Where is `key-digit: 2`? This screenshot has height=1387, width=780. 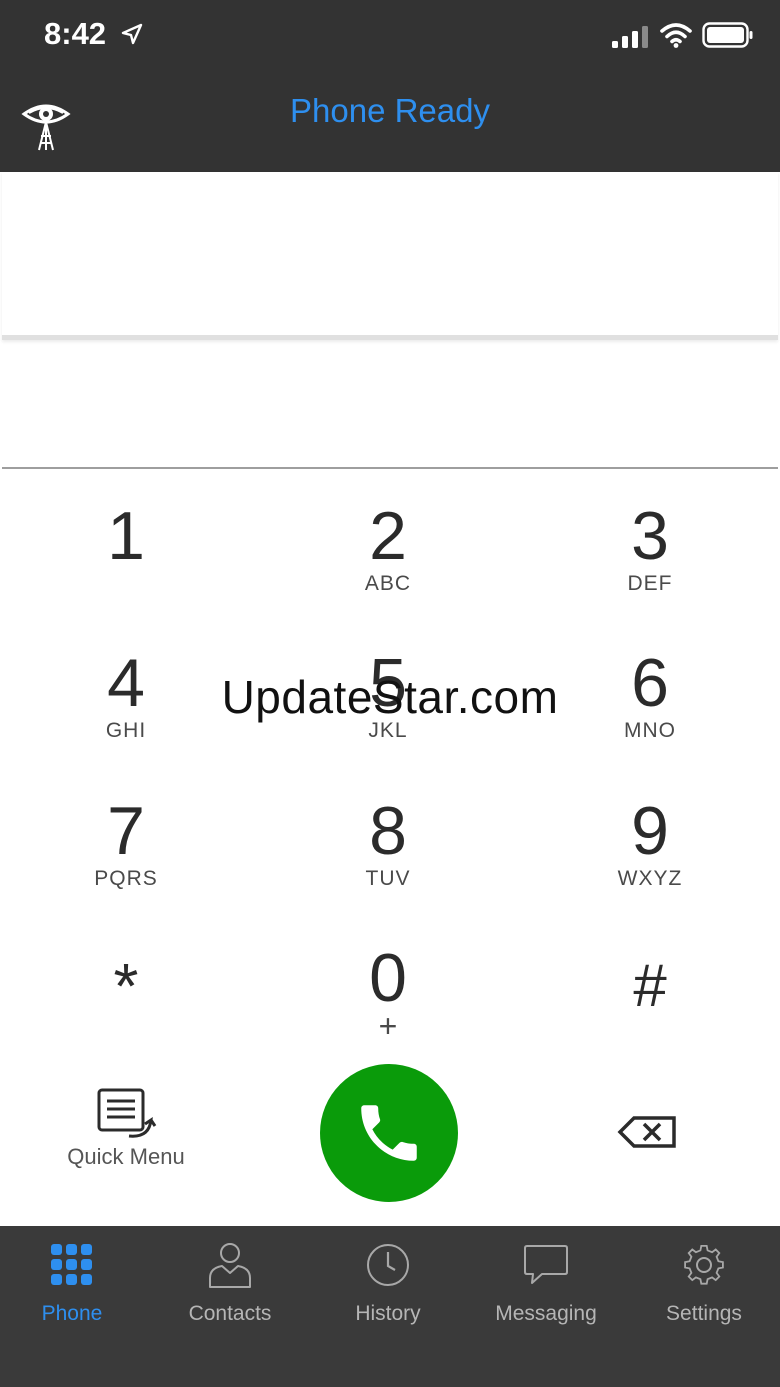
key-digit: 2 is located at coordinates (388, 536).